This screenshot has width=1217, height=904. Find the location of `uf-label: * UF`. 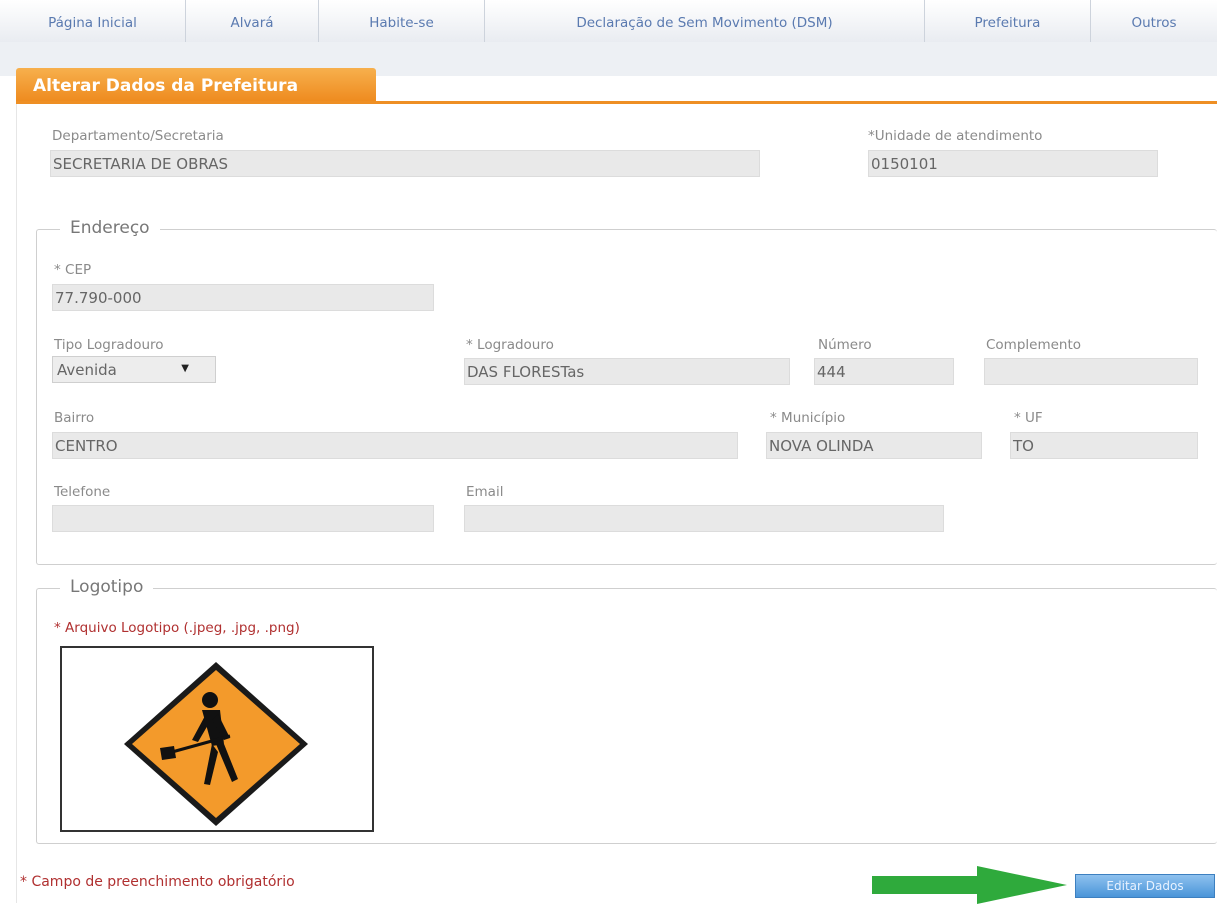

uf-label: * UF is located at coordinates (1028, 418).